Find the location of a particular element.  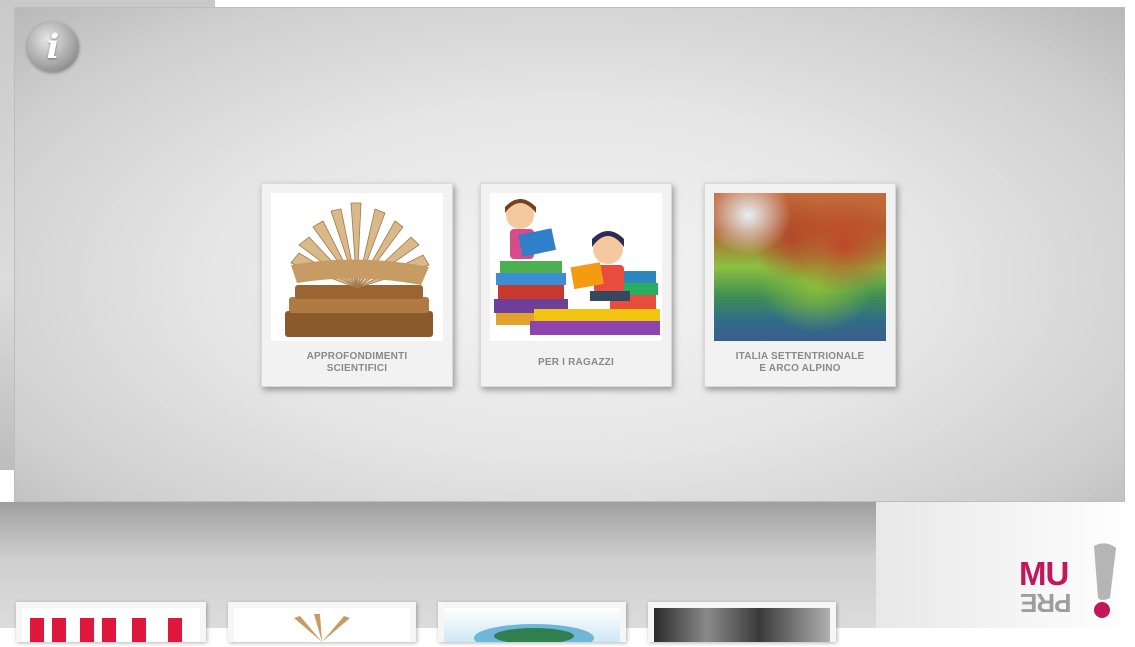

mupre-logo: MU PRE is located at coordinates (1069, 581).